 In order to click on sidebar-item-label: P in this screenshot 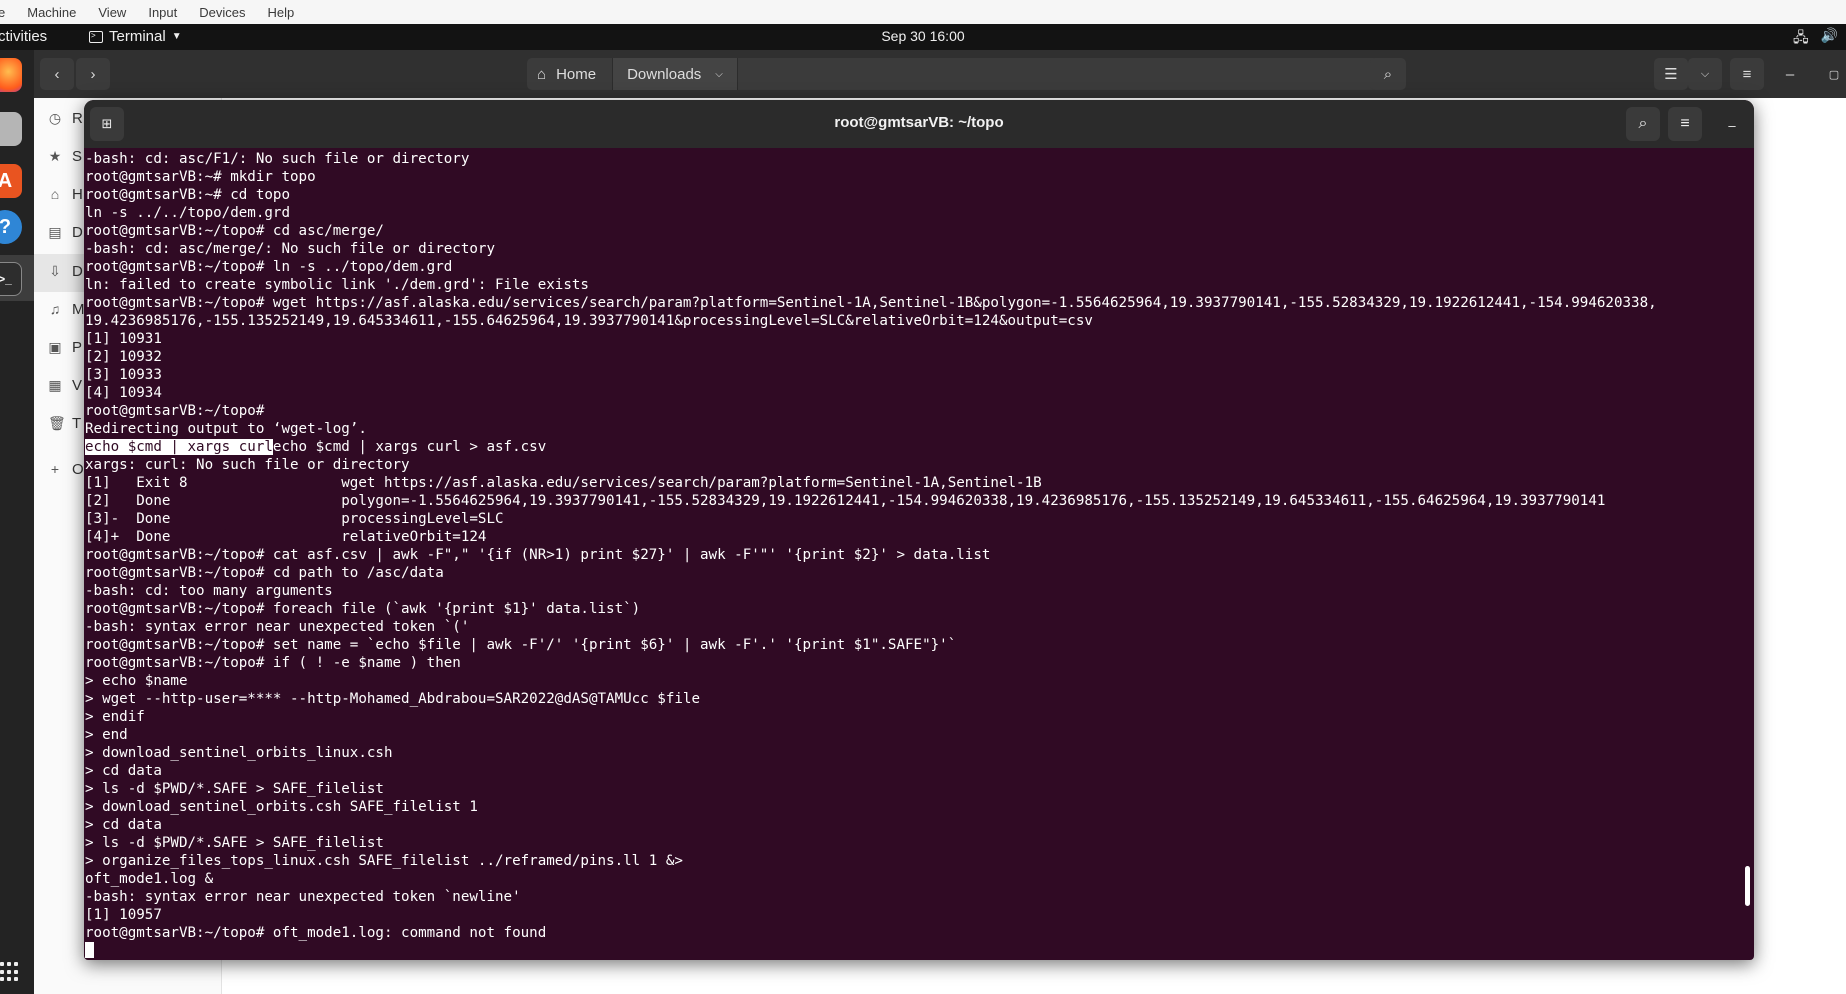, I will do `click(77, 347)`.